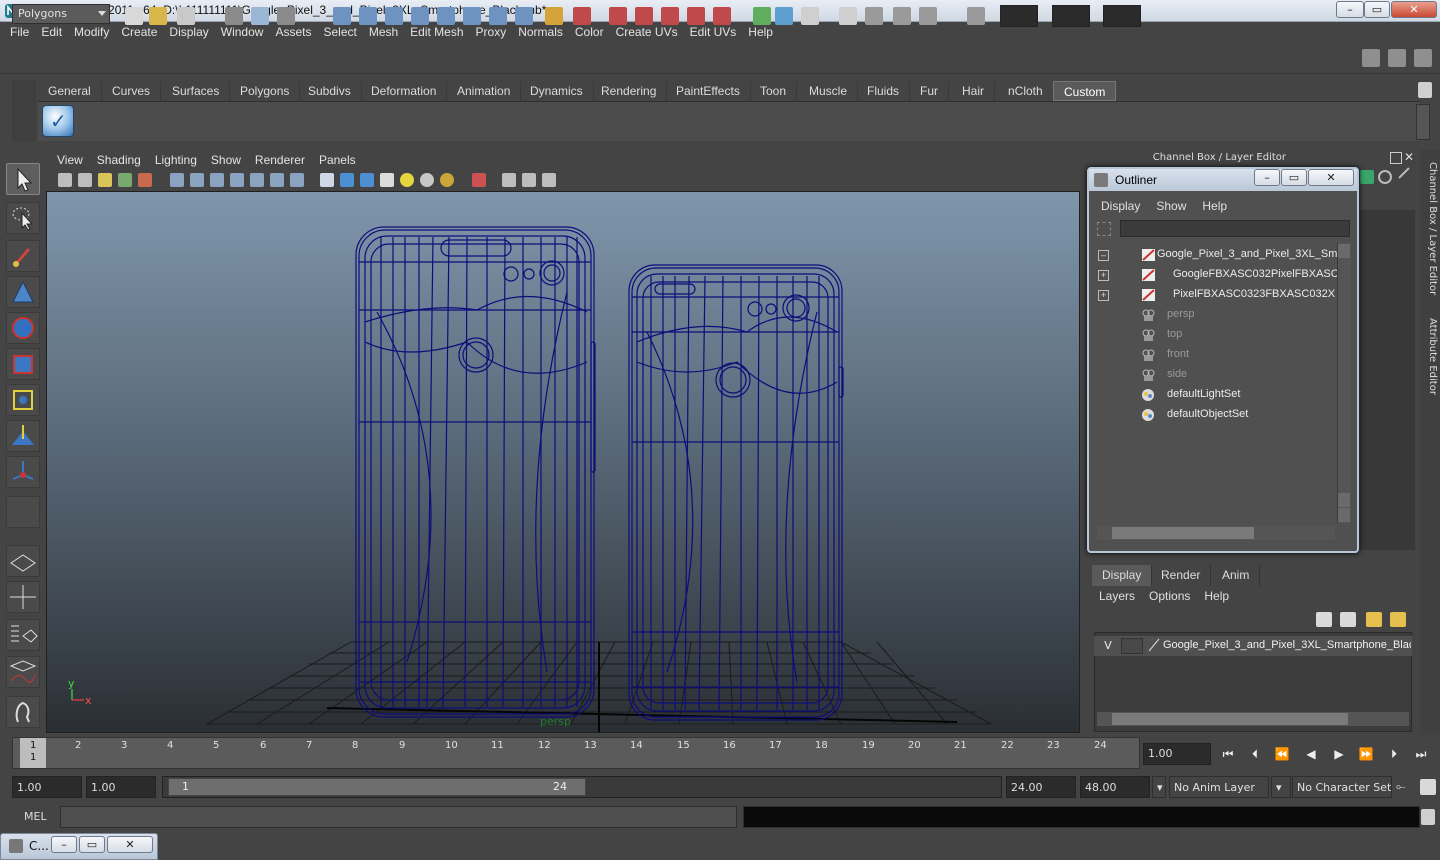  I want to click on menu-edit: Edit, so click(51, 32).